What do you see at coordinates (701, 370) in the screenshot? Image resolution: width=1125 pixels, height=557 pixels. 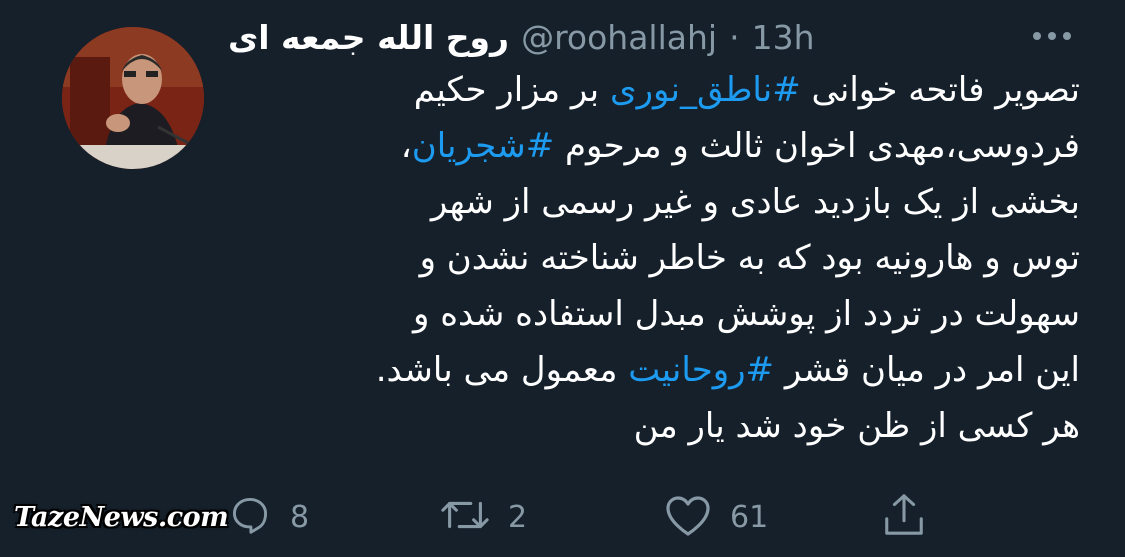 I see `hashtag-link: #روحانیت` at bounding box center [701, 370].